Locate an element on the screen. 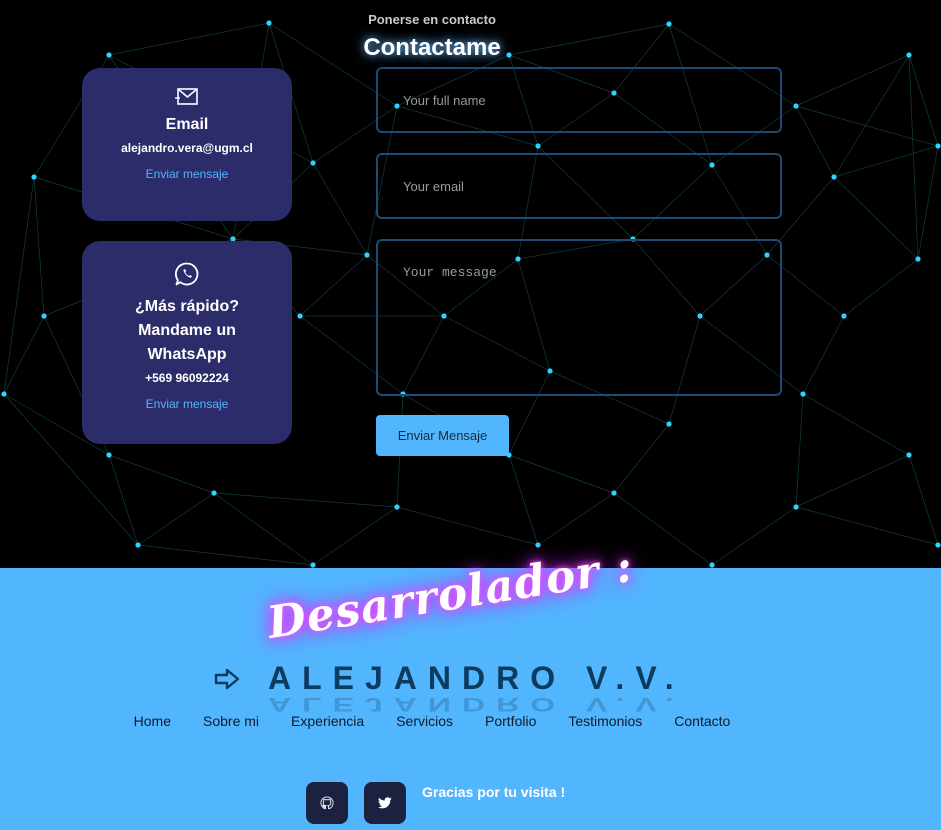 The height and width of the screenshot is (830, 941). email-card-title: Email is located at coordinates (187, 124).